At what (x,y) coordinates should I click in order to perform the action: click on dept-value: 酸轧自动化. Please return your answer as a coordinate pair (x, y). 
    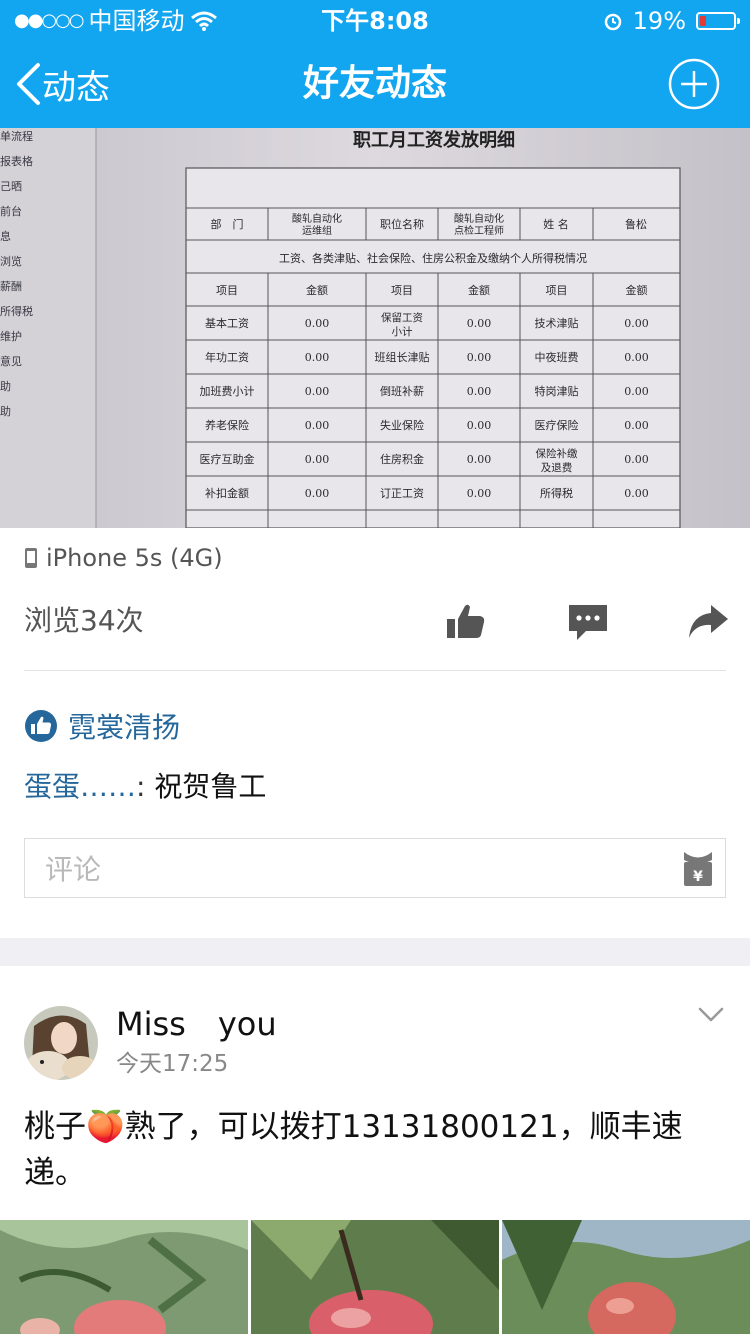
    Looking at the image, I should click on (317, 218).